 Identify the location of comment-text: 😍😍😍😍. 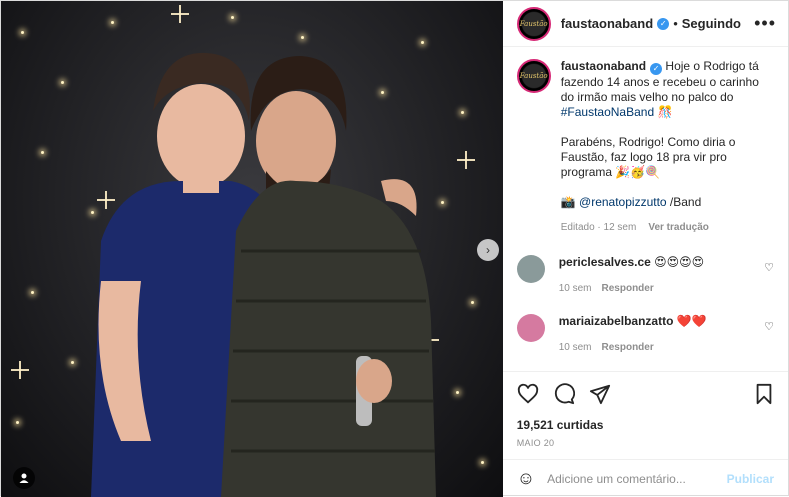
(679, 262).